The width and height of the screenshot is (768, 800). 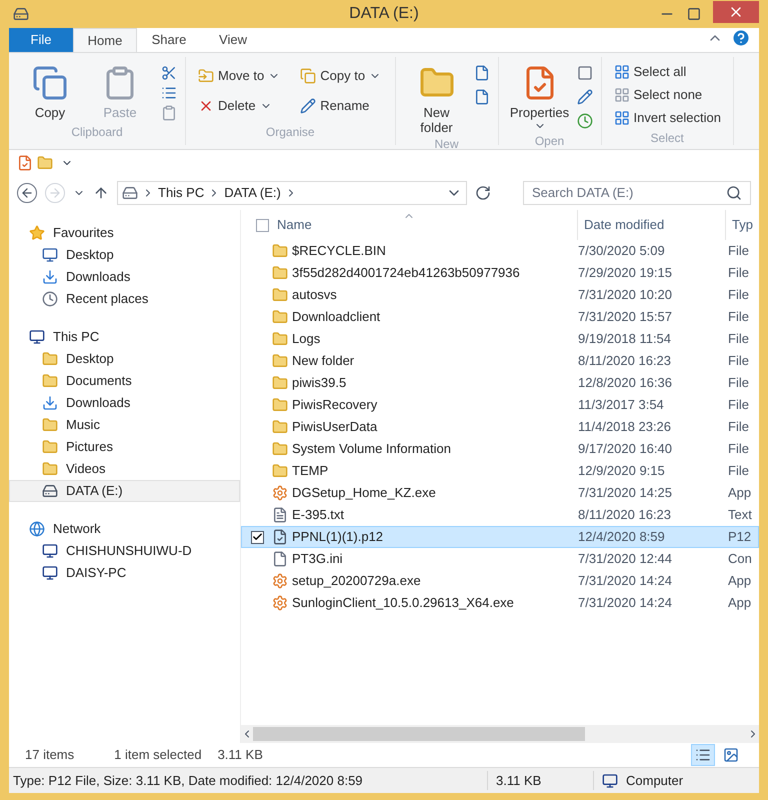 I want to click on file-row: PiwisUserData 11/4/2018 23:26 File, so click(x=500, y=427).